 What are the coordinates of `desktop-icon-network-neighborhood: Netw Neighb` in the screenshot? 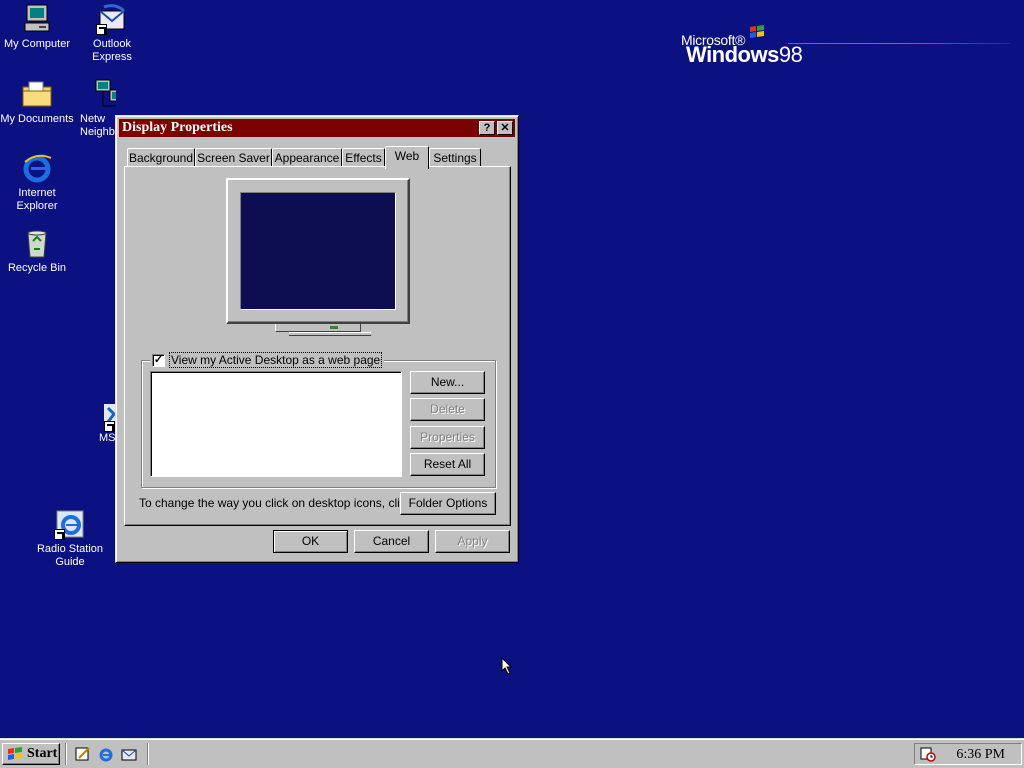 It's located at (94, 108).